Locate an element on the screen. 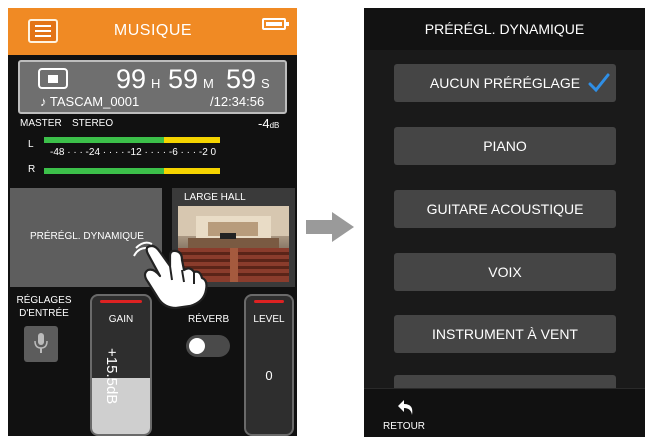 The image size is (645, 437). app-title: MUSIQUE is located at coordinates (153, 30).